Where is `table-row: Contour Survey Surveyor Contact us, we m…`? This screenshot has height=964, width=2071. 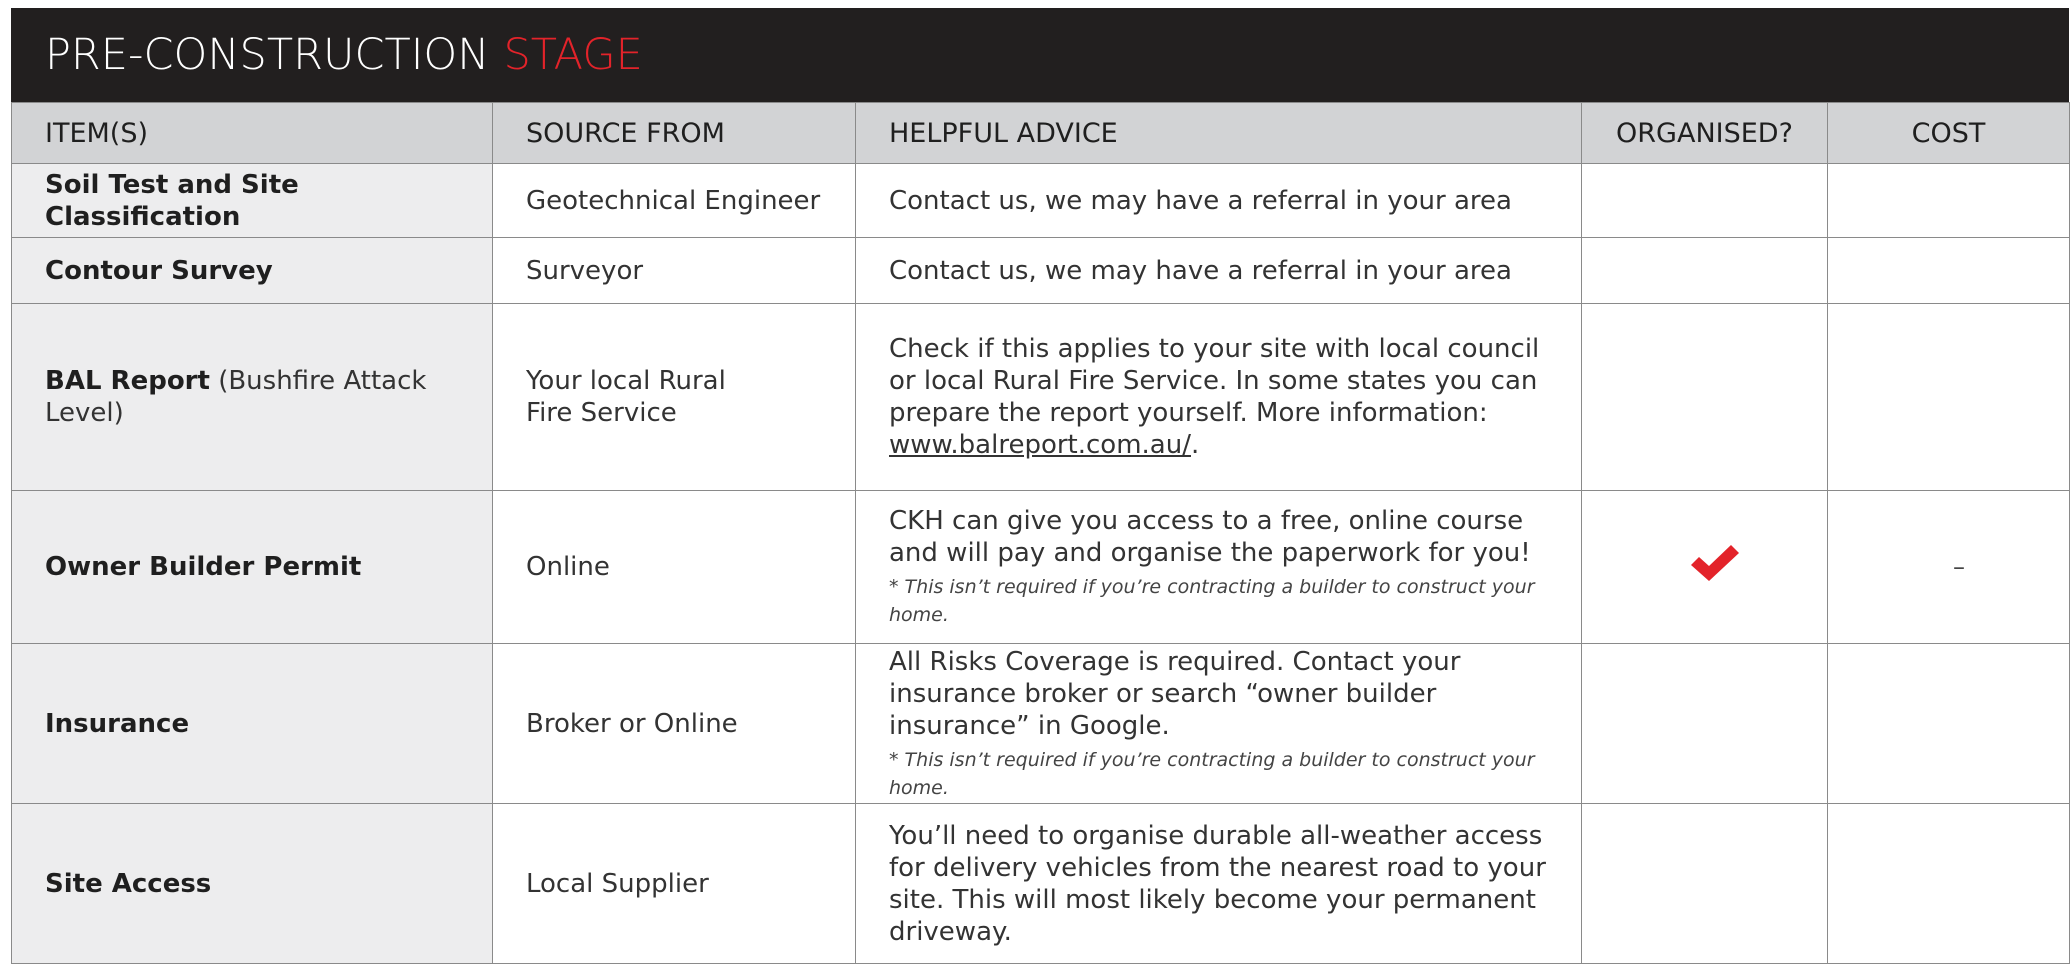 table-row: Contour Survey Surveyor Contact us, we m… is located at coordinates (1040, 270).